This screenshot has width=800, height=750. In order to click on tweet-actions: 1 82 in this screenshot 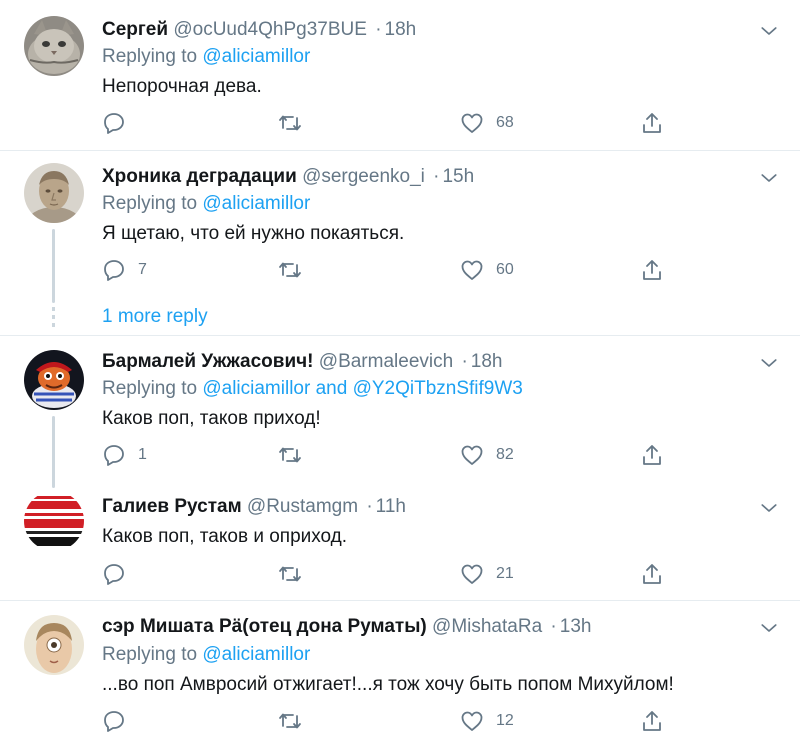, I will do `click(392, 455)`.